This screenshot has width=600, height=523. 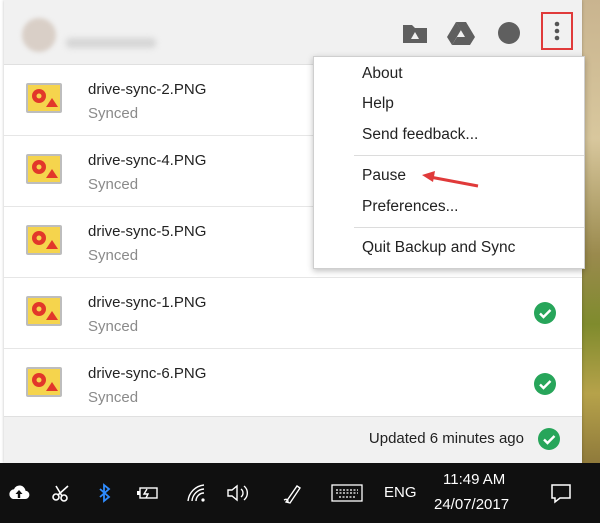 What do you see at coordinates (382, 74) in the screenshot?
I see `menu-item-about: About` at bounding box center [382, 74].